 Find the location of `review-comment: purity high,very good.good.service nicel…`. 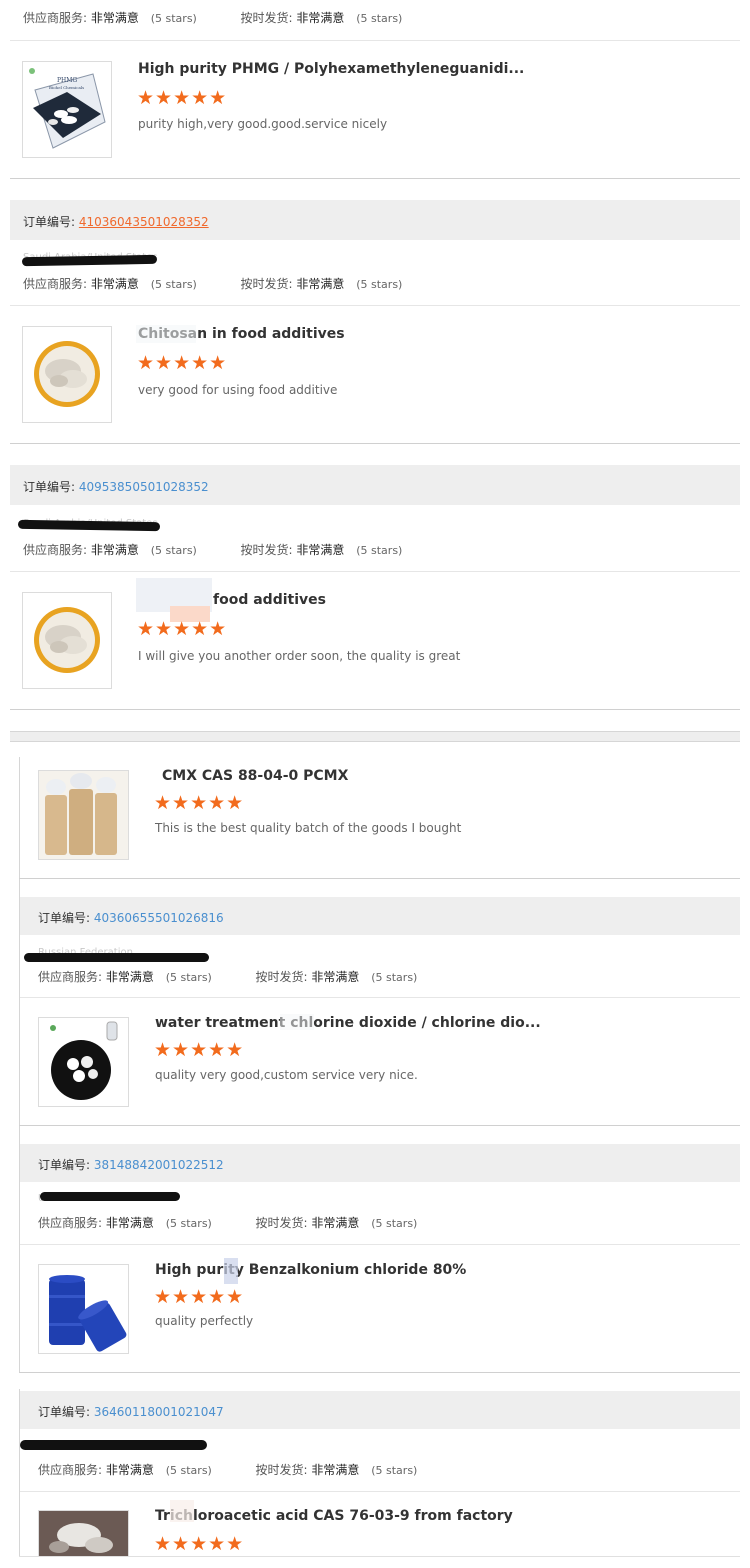

review-comment: purity high,very good.good.service nicel… is located at coordinates (263, 124).